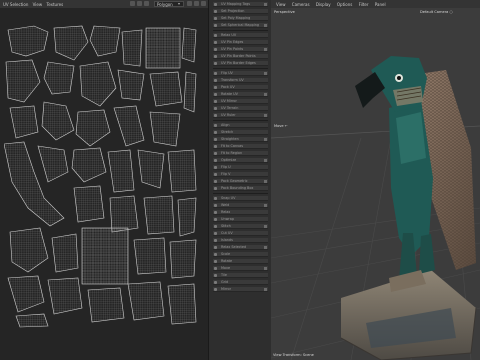  Describe the element at coordinates (240, 205) in the screenshot. I see `uv-tool-item: Weld` at that location.